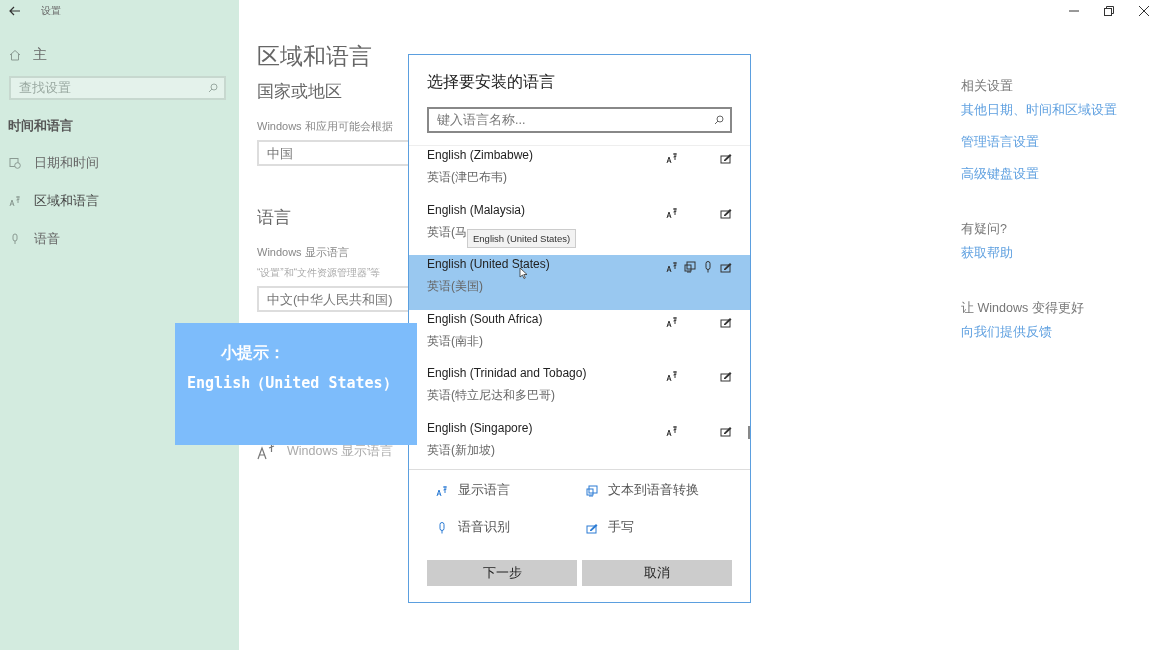 The width and height of the screenshot is (1159, 650). Describe the element at coordinates (124, 239) in the screenshot. I see `sidebar-item: 语音` at that location.